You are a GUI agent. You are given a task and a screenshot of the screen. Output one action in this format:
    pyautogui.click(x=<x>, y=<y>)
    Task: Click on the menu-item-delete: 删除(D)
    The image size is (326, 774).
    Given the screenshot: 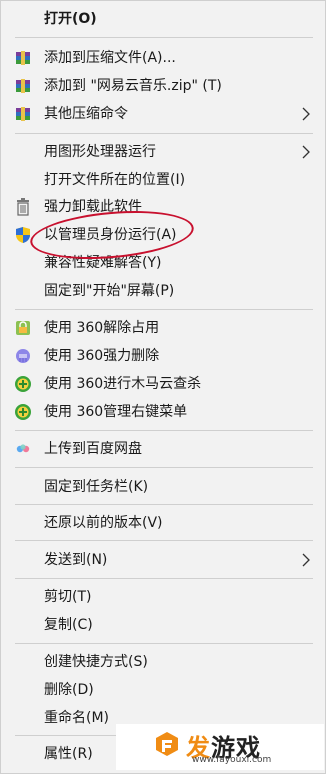 What is the action you would take?
    pyautogui.click(x=163, y=690)
    